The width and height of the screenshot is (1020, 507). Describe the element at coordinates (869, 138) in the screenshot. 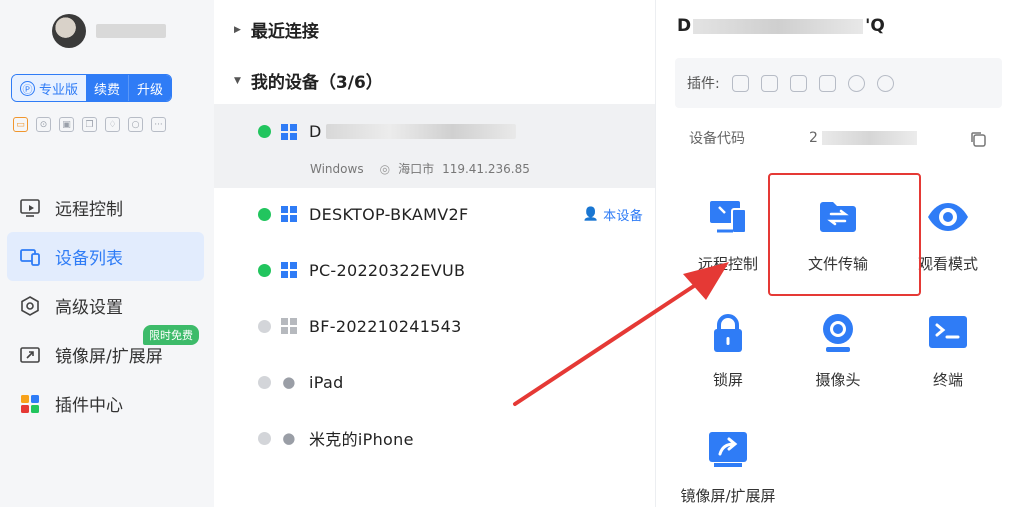

I see `device-code-redacted` at that location.